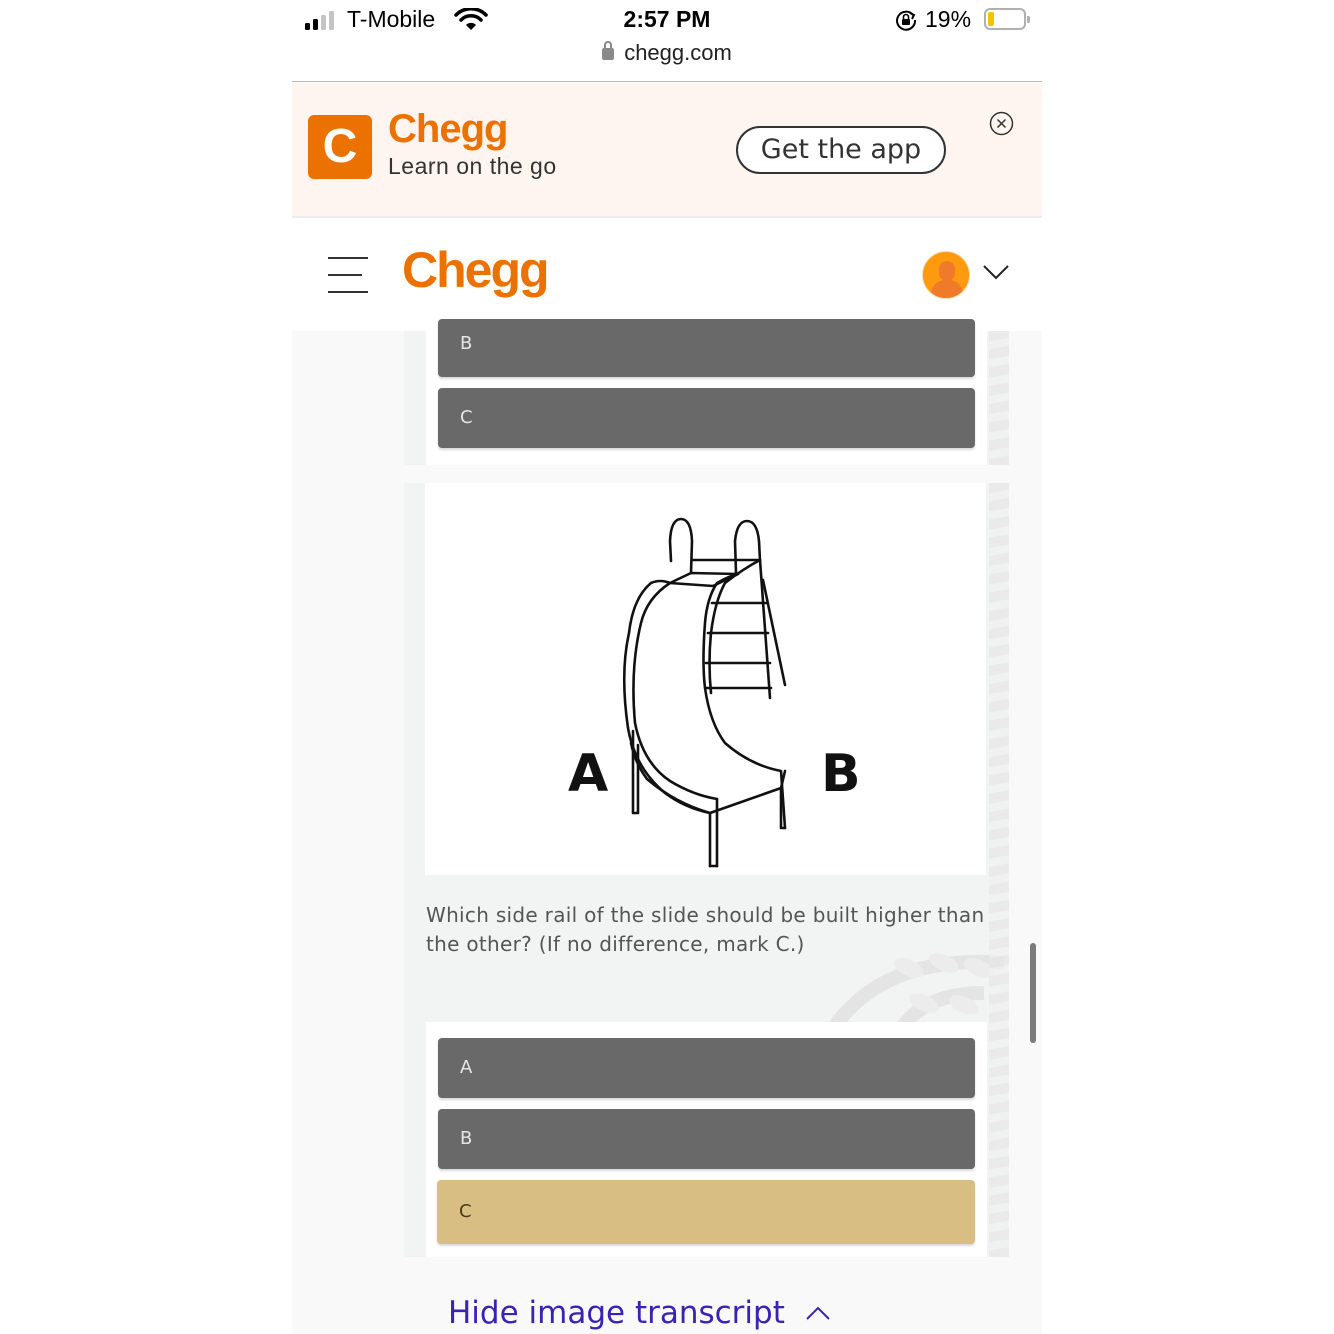 The height and width of the screenshot is (1334, 1334). What do you see at coordinates (991, 19) in the screenshot?
I see `battery-level-fill` at bounding box center [991, 19].